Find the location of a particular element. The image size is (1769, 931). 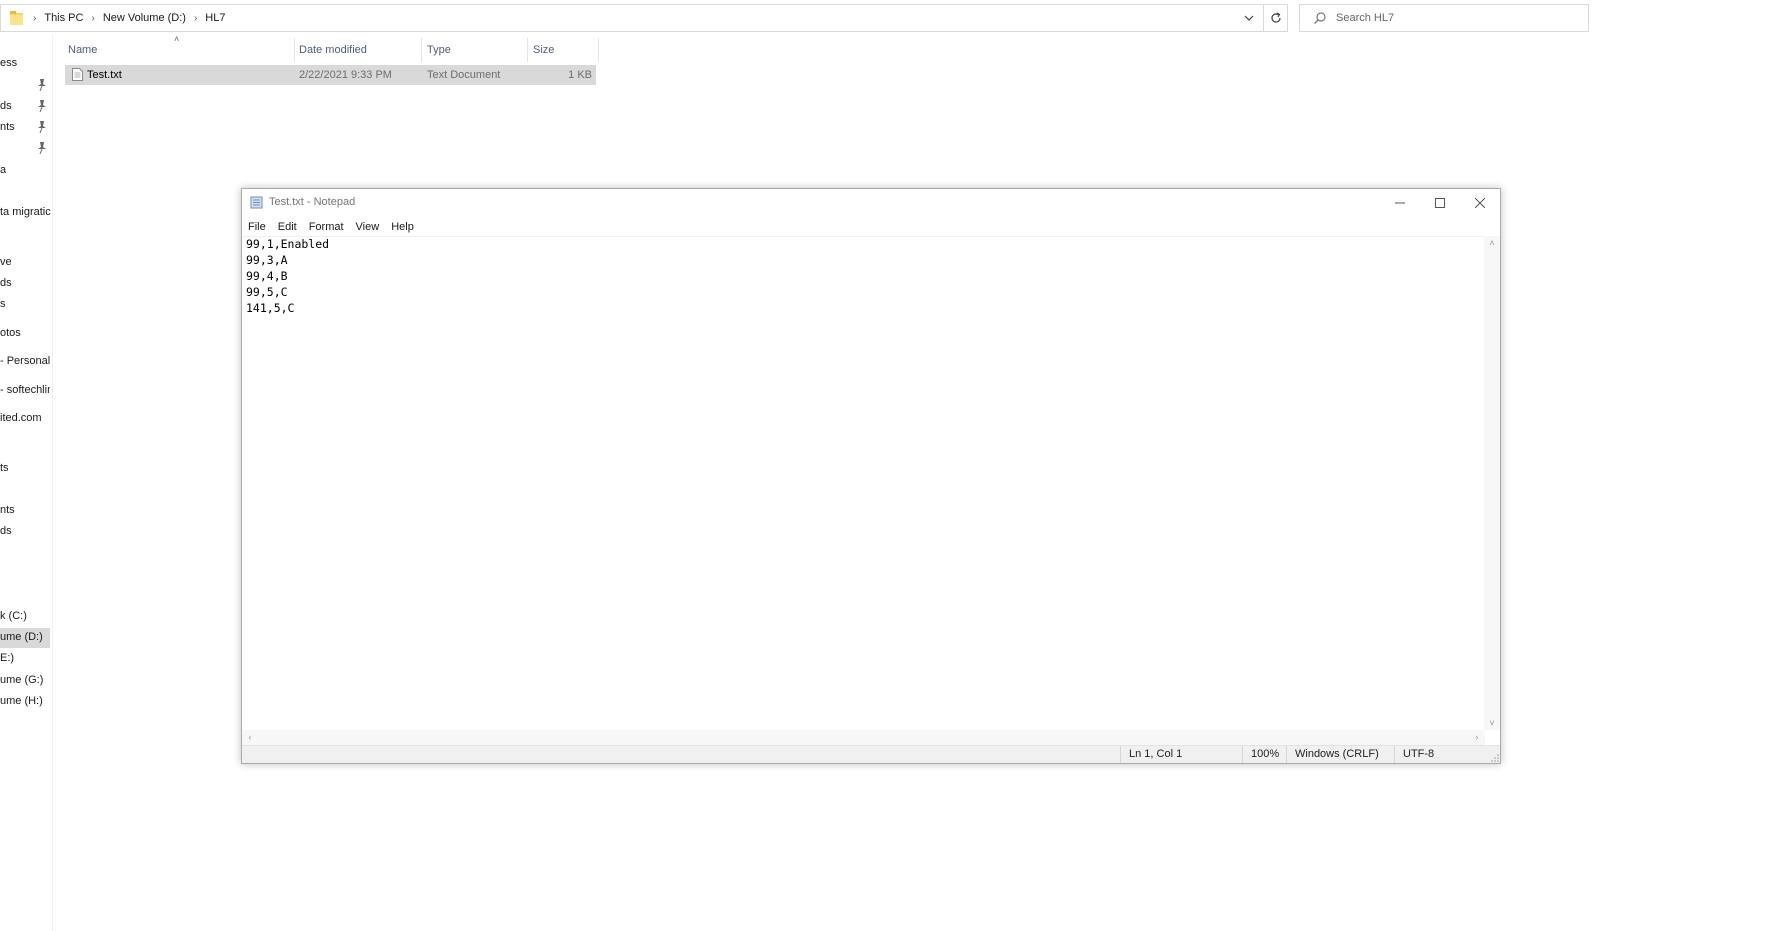

breadcrumb-this-pc: This PC is located at coordinates (63, 18).